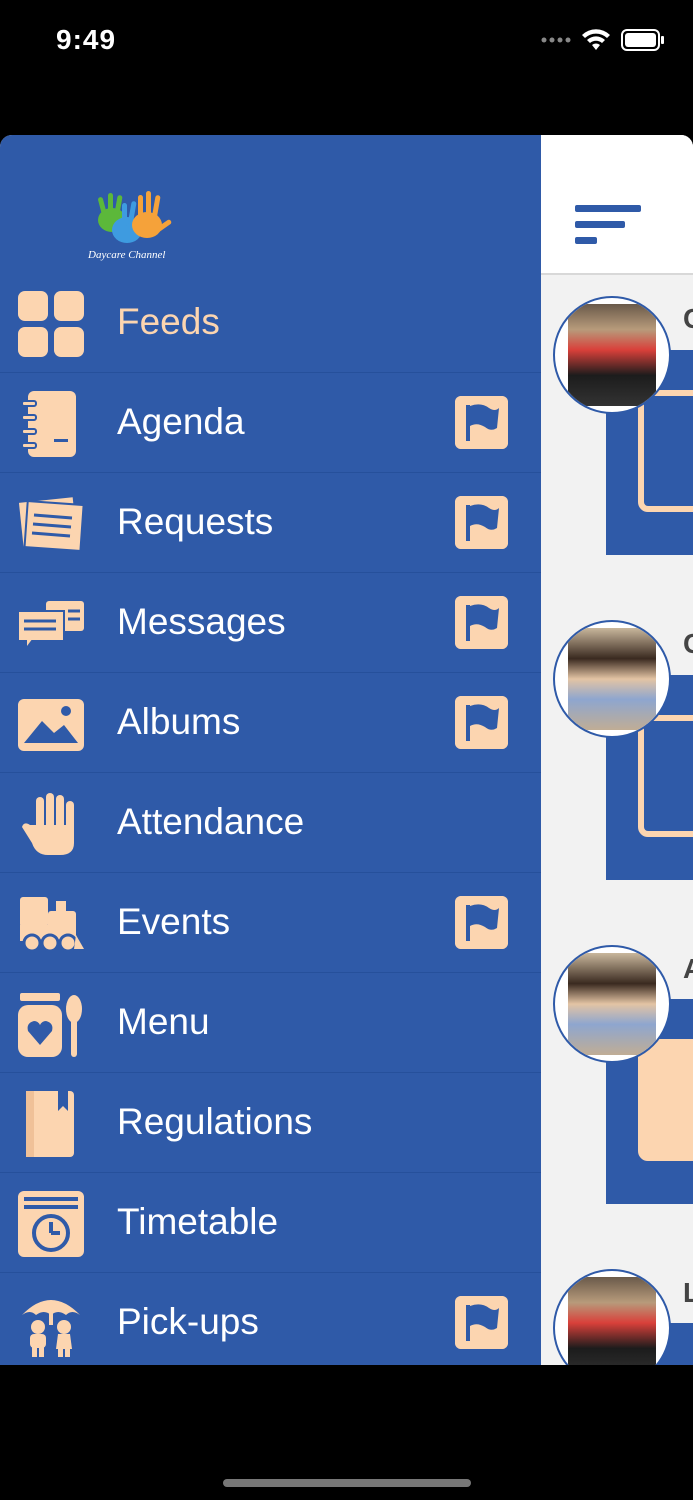 The height and width of the screenshot is (1500, 693). What do you see at coordinates (195, 521) in the screenshot?
I see `menu-item-label: Requests` at bounding box center [195, 521].